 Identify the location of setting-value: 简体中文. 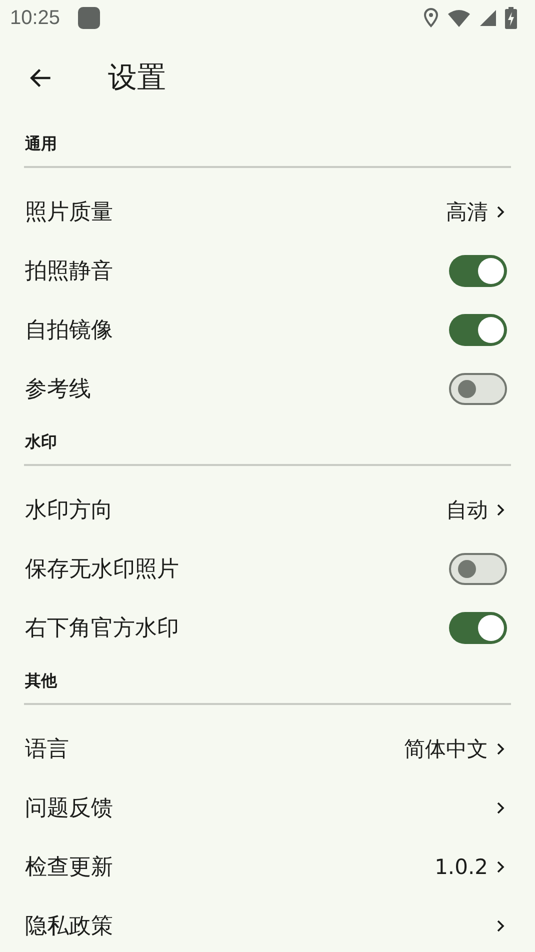
(446, 749).